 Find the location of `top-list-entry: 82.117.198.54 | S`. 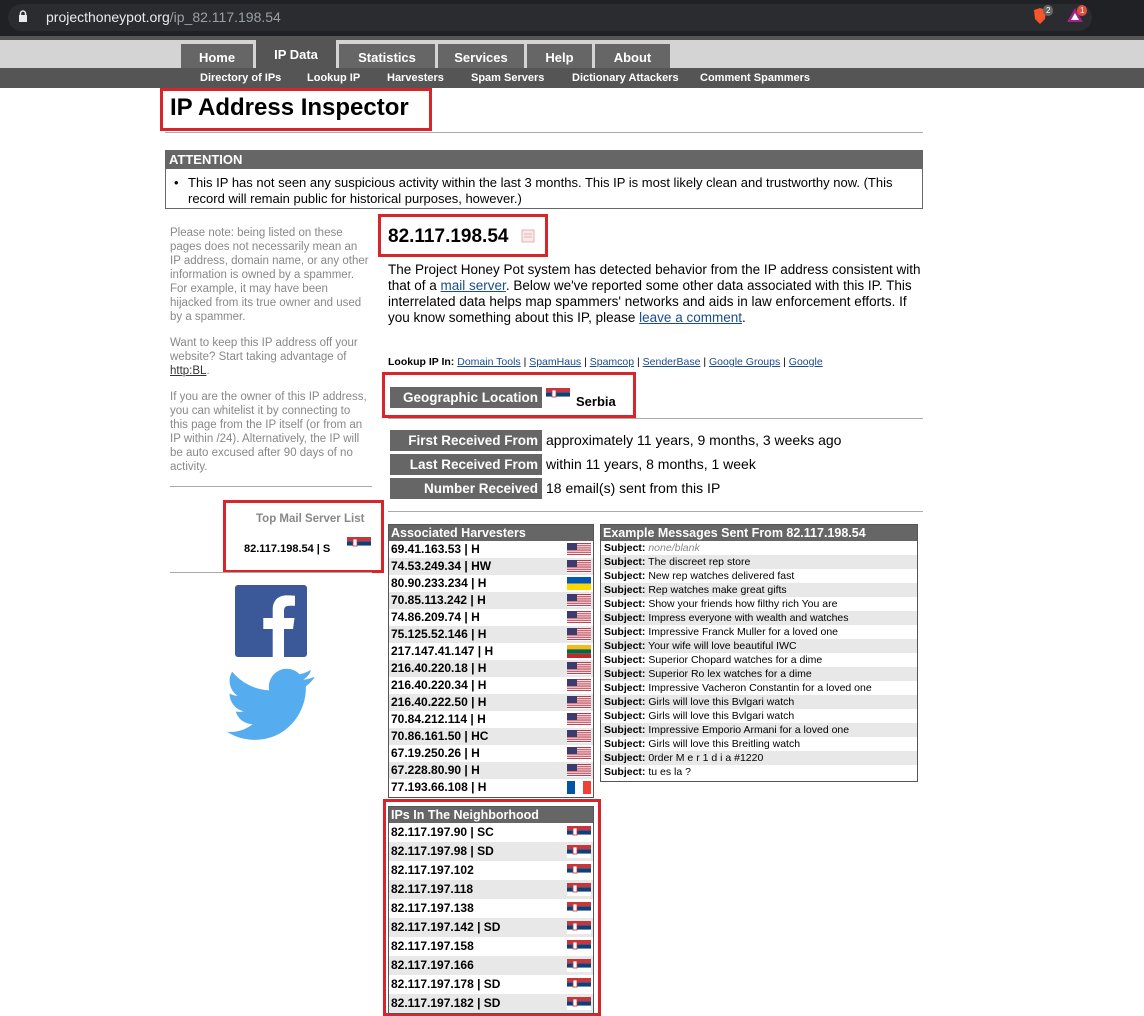

top-list-entry: 82.117.198.54 | S is located at coordinates (287, 549).